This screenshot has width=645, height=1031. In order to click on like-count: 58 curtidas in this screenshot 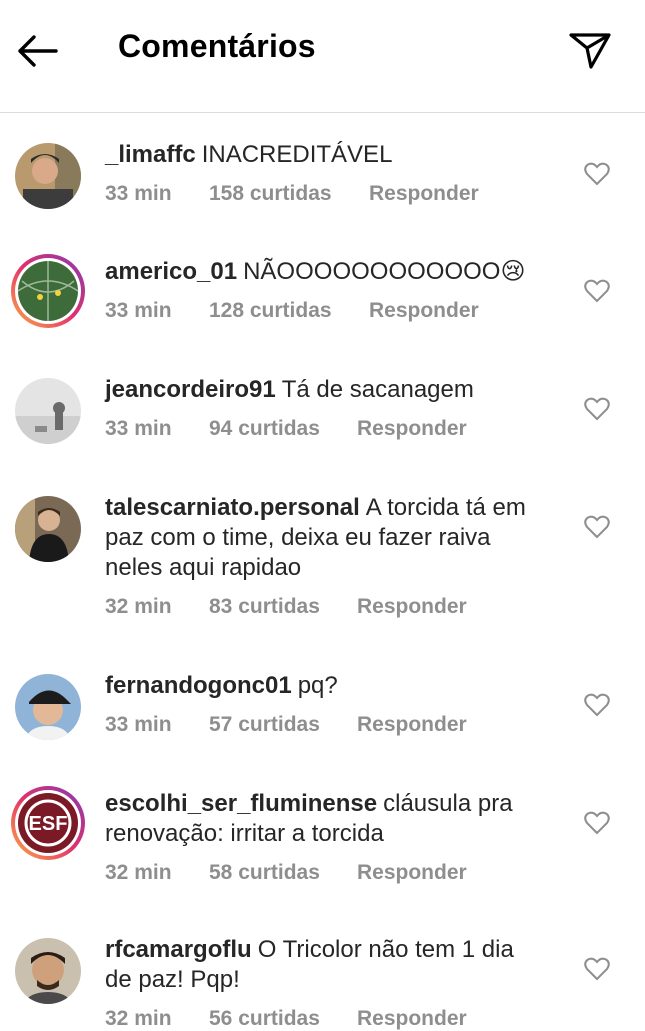, I will do `click(283, 873)`.